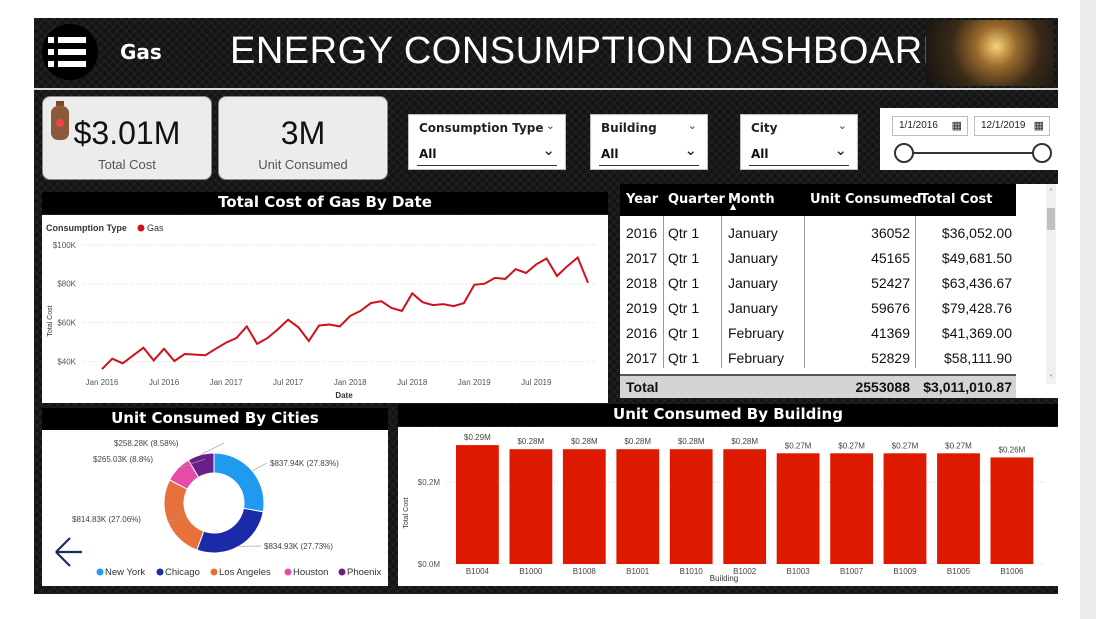 The width and height of the screenshot is (1096, 619). What do you see at coordinates (1012, 126) in the screenshot?
I see `end-date-input: 12/1/2019 ▦` at bounding box center [1012, 126].